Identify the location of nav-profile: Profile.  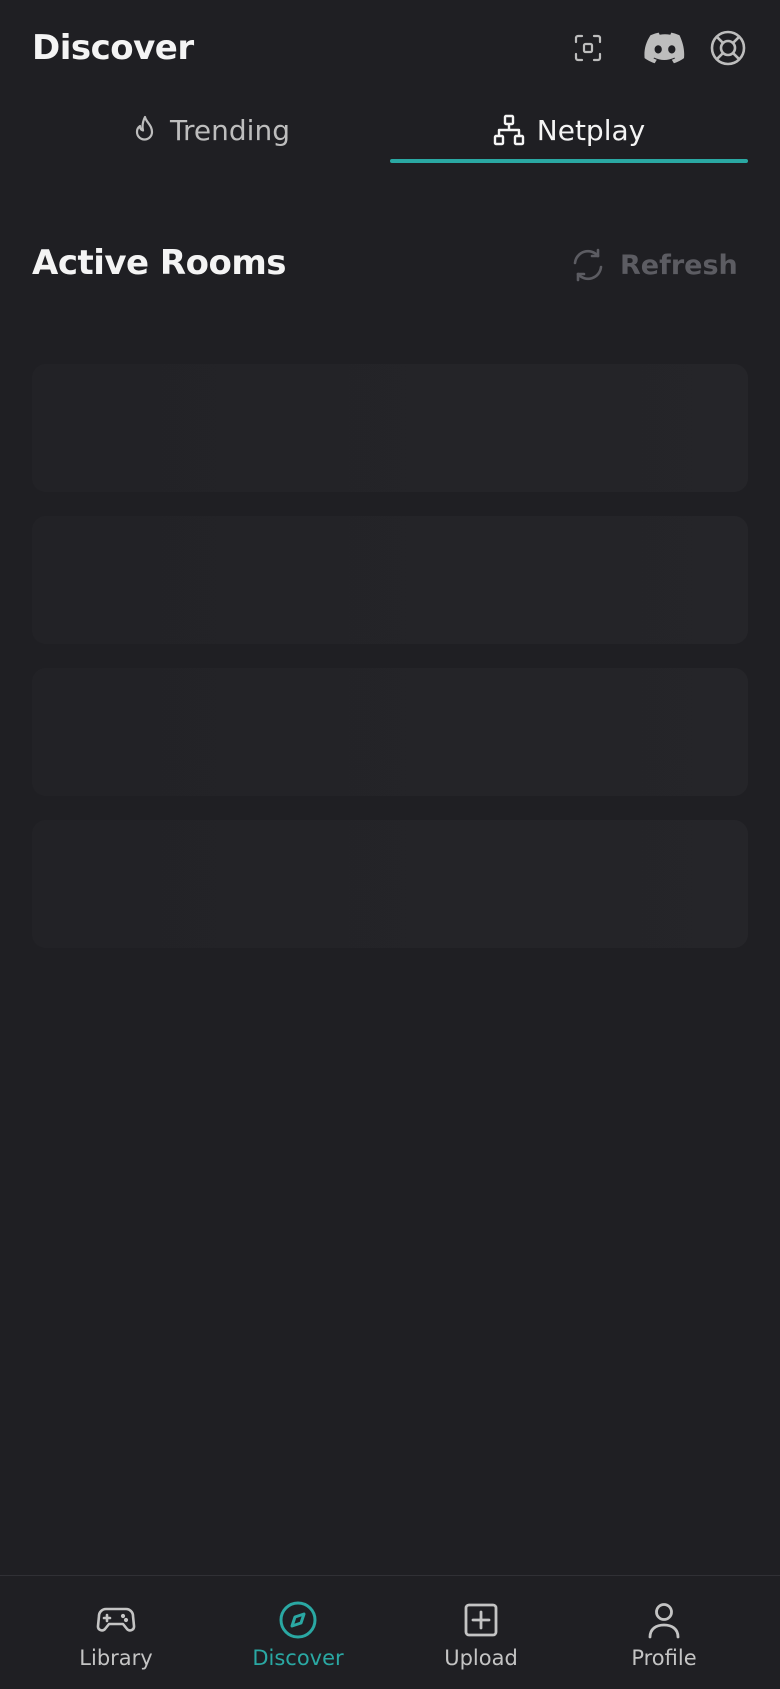
(664, 1635).